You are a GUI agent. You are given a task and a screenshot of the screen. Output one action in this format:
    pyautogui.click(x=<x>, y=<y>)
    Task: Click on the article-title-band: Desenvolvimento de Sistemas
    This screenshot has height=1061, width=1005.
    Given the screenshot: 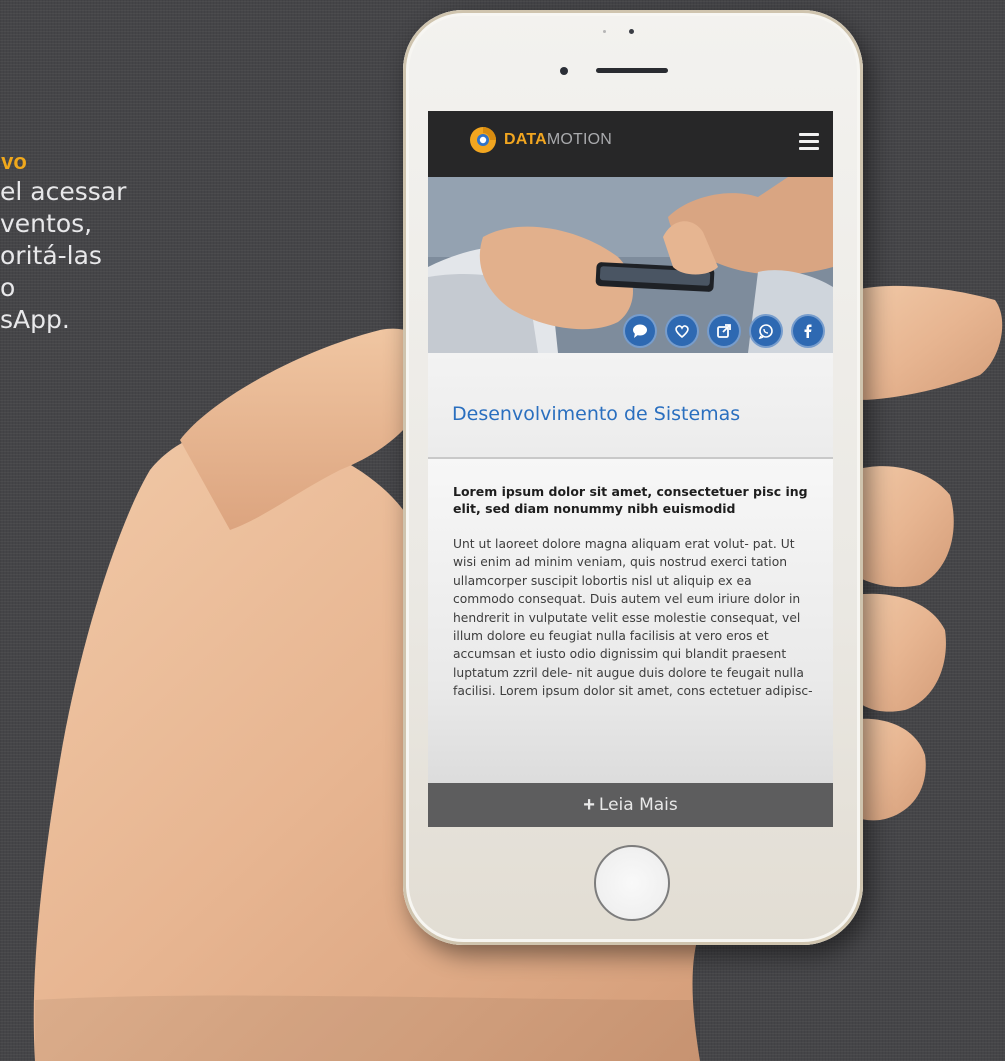 What is the action you would take?
    pyautogui.click(x=630, y=406)
    